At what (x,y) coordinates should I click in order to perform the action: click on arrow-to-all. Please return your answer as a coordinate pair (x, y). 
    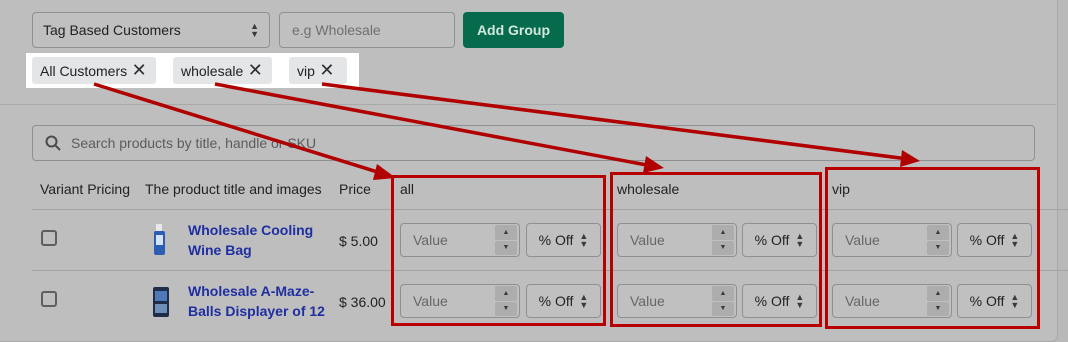
    Looking at the image, I should click on (239, 129).